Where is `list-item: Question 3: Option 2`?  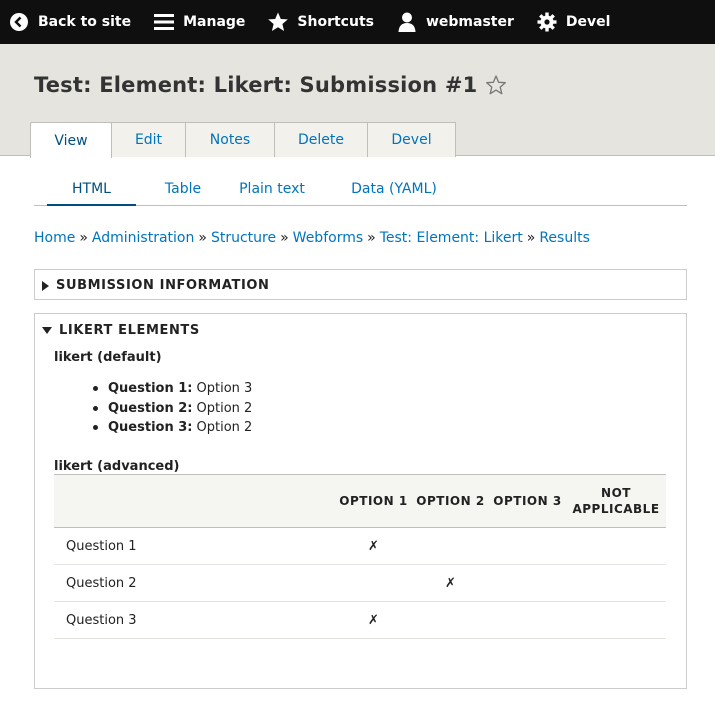
list-item: Question 3: Option 2 is located at coordinates (172, 428).